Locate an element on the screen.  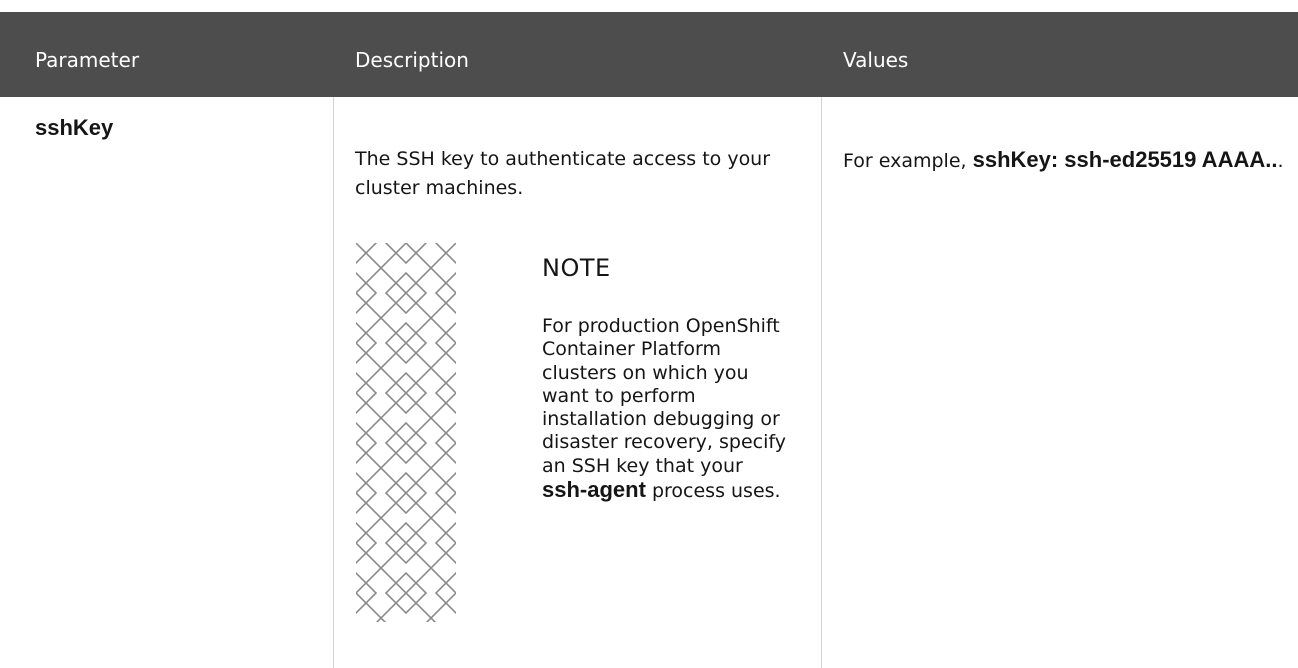
header-values: Values is located at coordinates (876, 60).